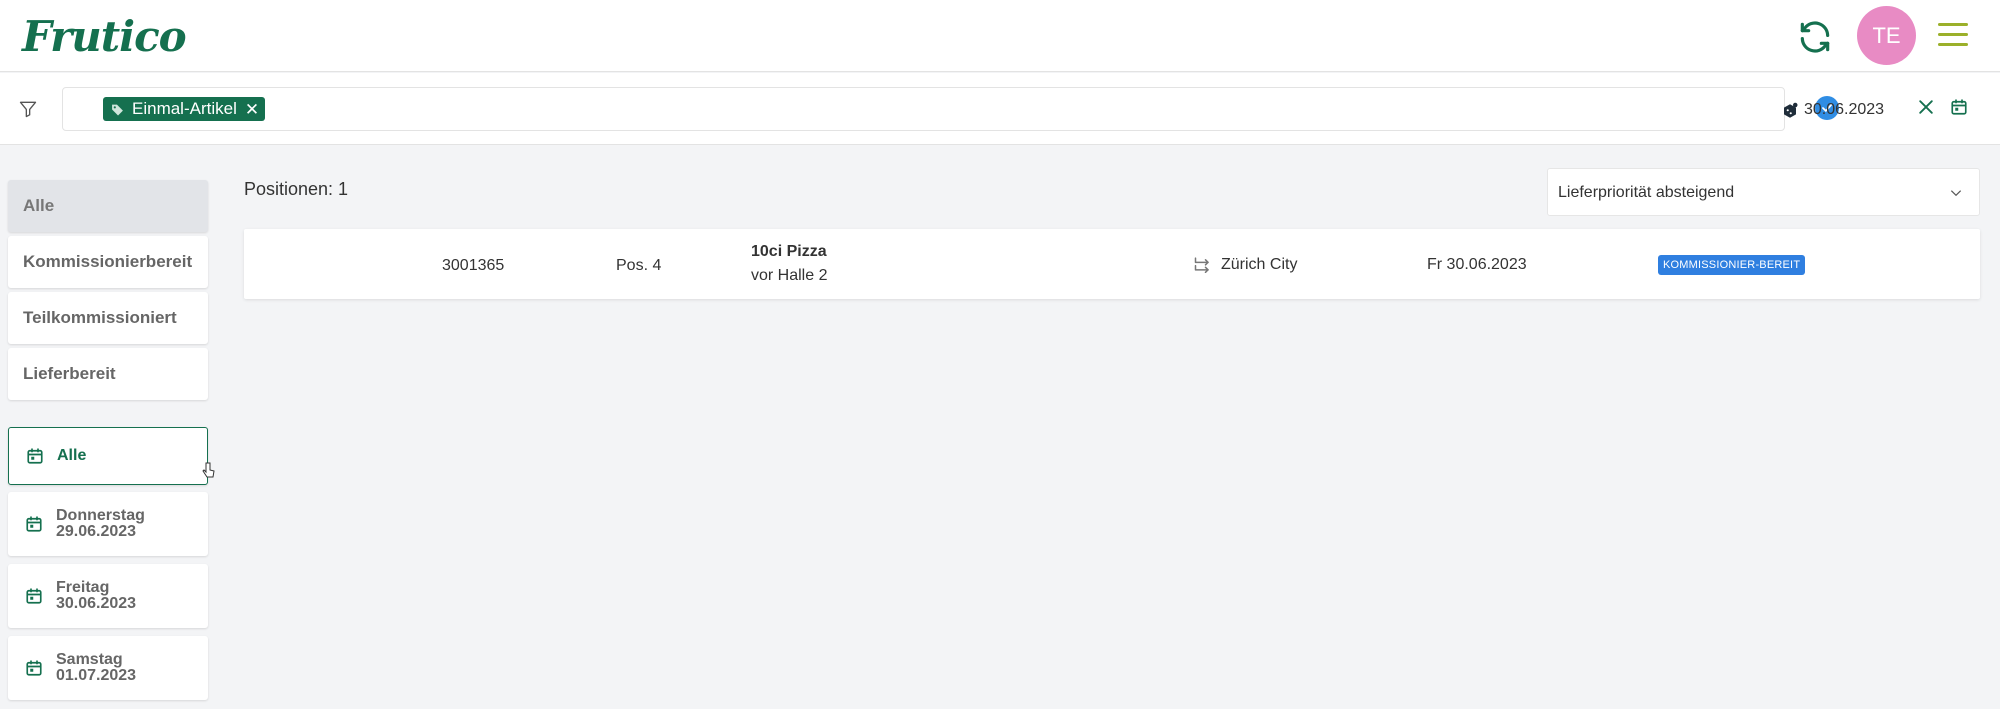  Describe the element at coordinates (72, 455) in the screenshot. I see `date-filter-label: Alle` at that location.